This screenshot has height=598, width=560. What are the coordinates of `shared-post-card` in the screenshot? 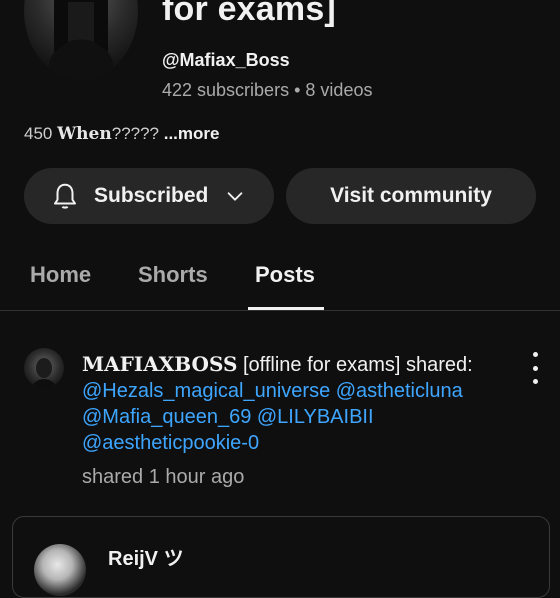 It's located at (281, 557).